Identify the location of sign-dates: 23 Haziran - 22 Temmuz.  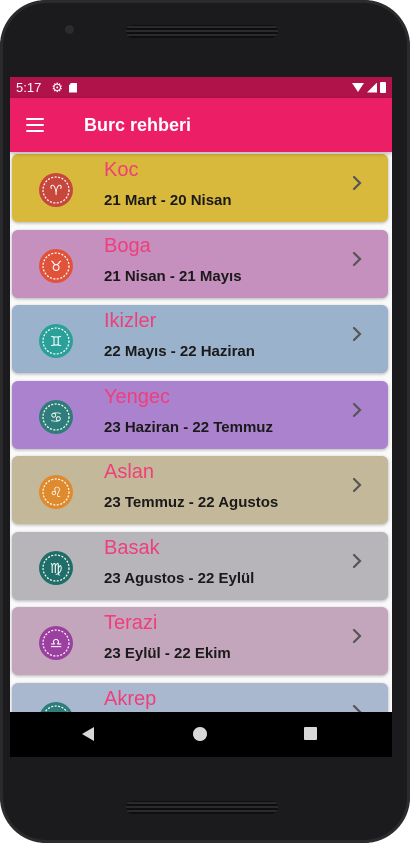
(188, 427).